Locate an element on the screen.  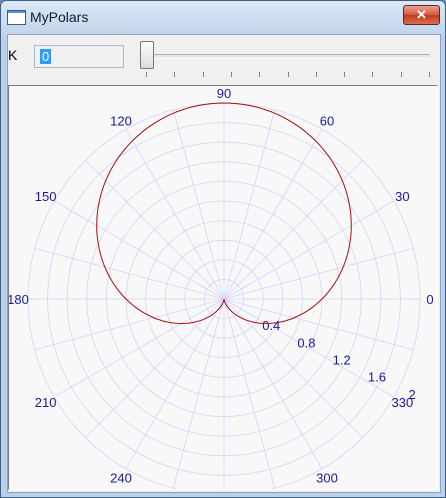
close-button: ✕ is located at coordinates (421, 15).